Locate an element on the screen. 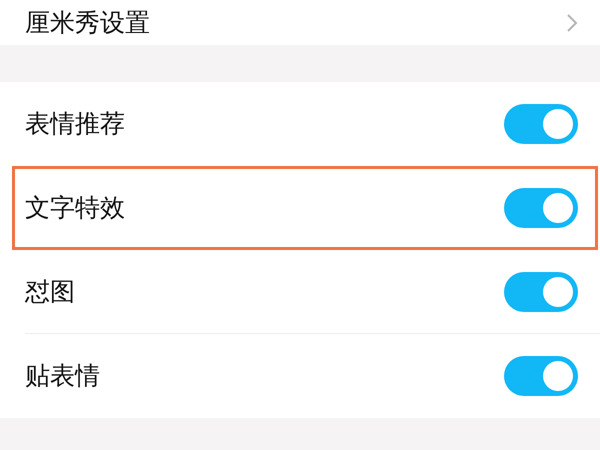 The image size is (600, 450). setting-label: 文字特效 is located at coordinates (75, 208).